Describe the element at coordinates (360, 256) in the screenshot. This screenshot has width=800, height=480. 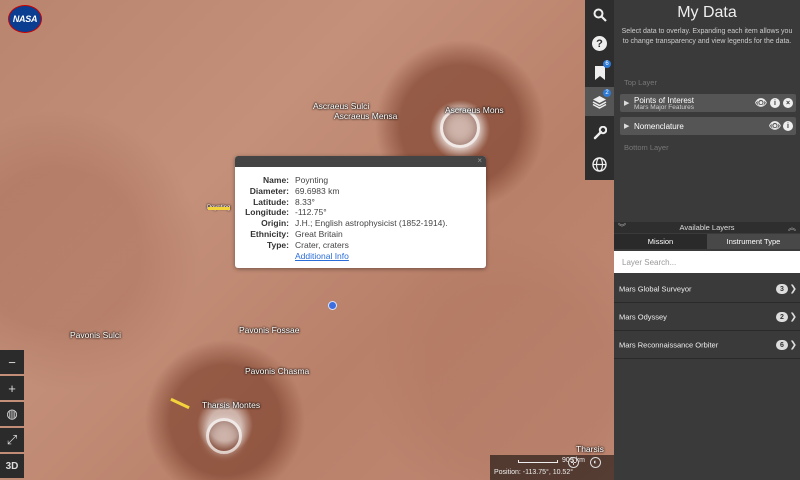
I see `popup-row: Additional Info` at that location.